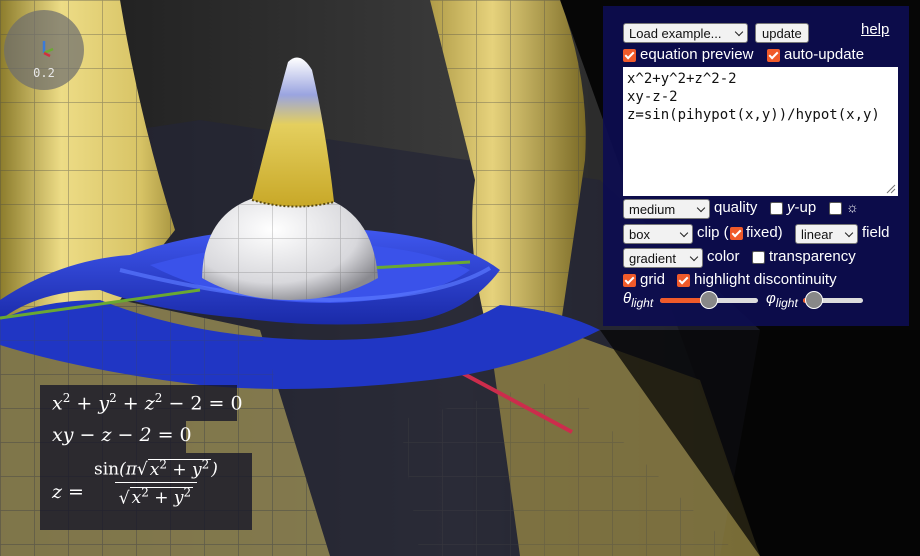 Image resolution: width=920 pixels, height=556 pixels. I want to click on auto-update-label: auto-update, so click(824, 54).